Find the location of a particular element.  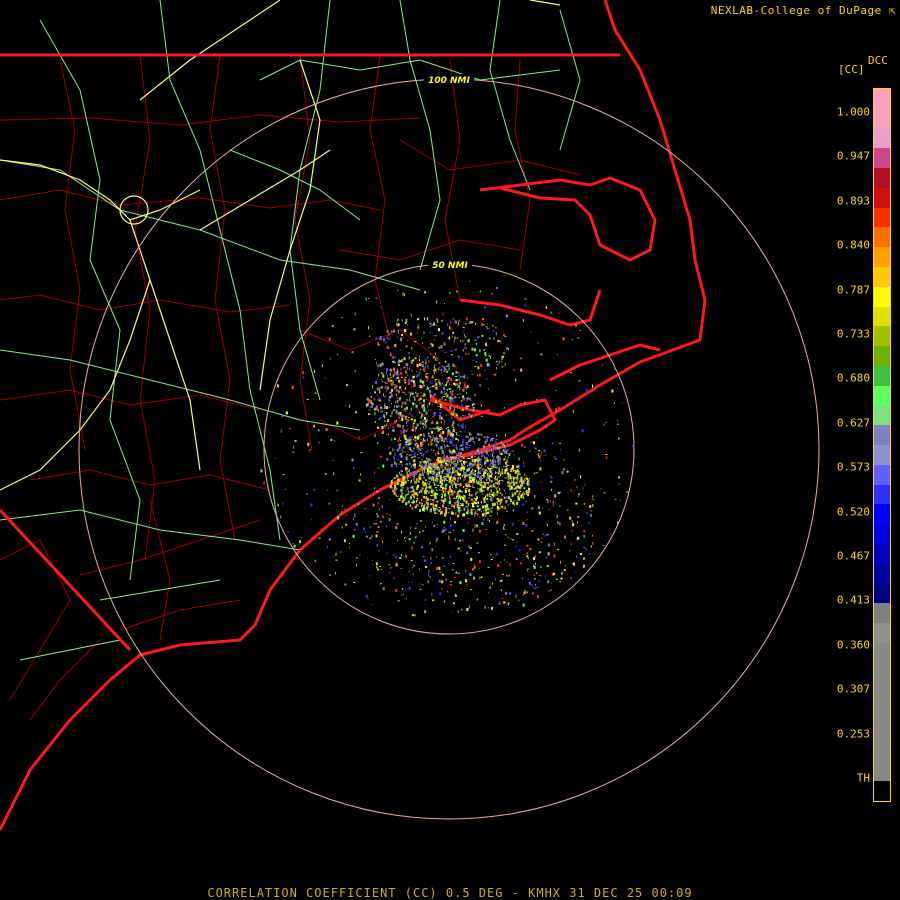

legend-label: 0.893 is located at coordinates (853, 201).